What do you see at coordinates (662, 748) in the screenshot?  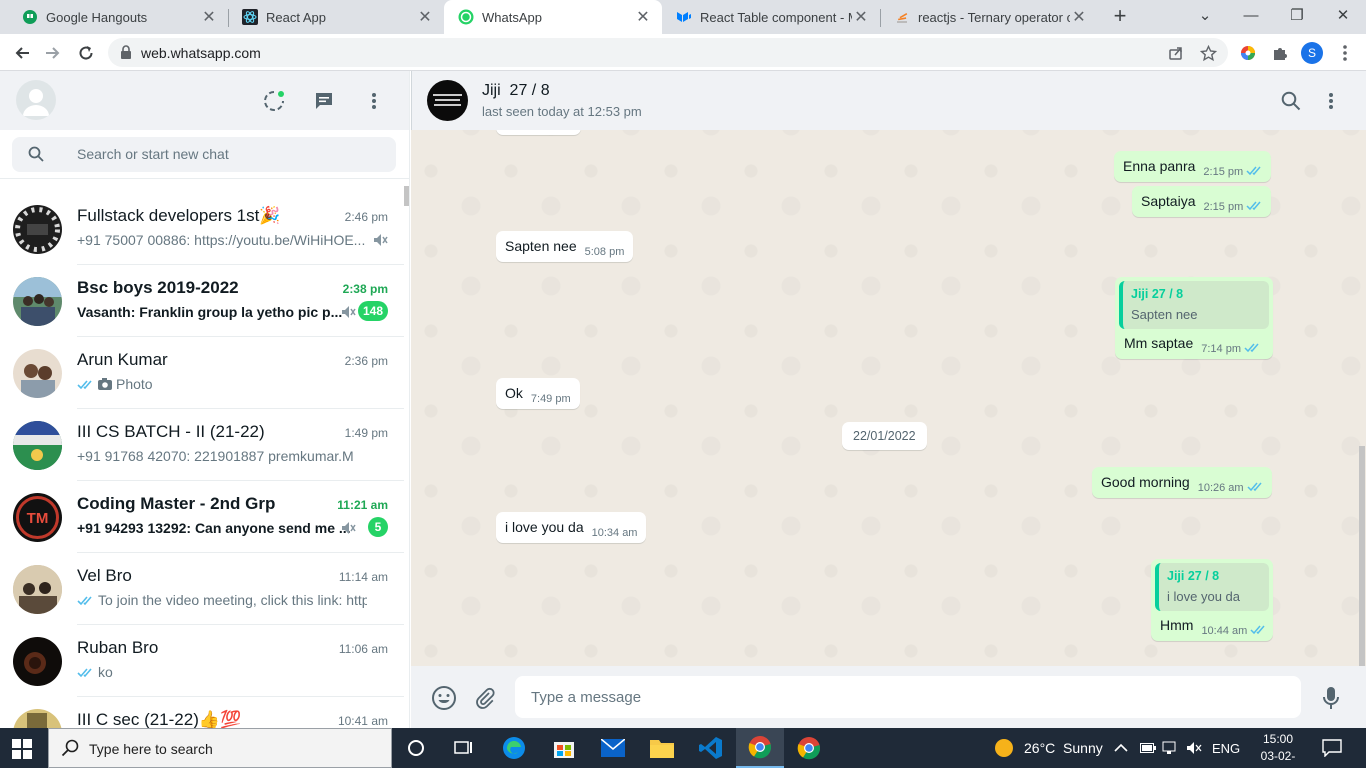 I see `file-explorer-icon` at bounding box center [662, 748].